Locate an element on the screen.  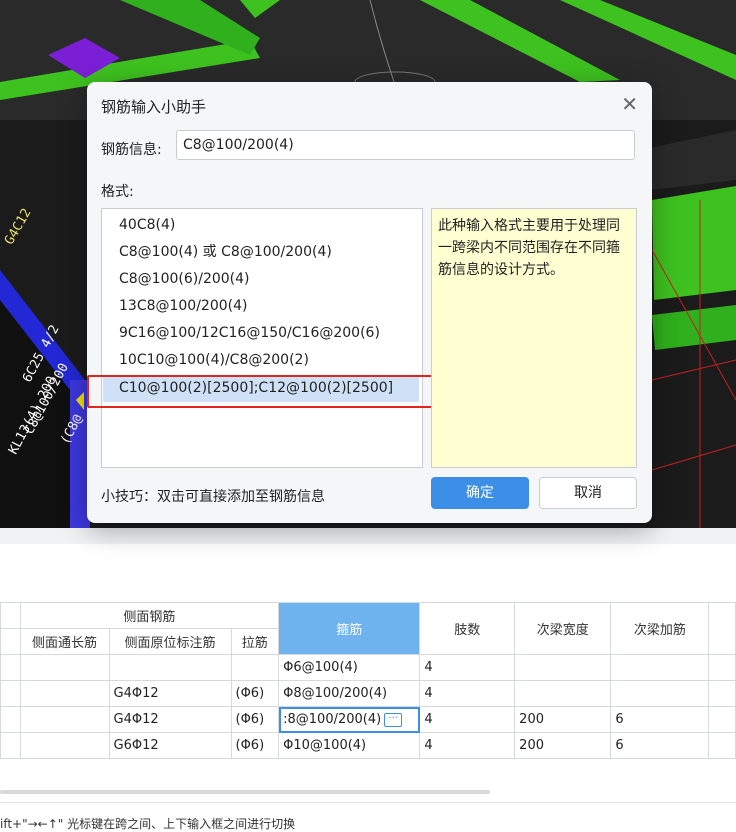
cancel-button: 取消 is located at coordinates (588, 493).